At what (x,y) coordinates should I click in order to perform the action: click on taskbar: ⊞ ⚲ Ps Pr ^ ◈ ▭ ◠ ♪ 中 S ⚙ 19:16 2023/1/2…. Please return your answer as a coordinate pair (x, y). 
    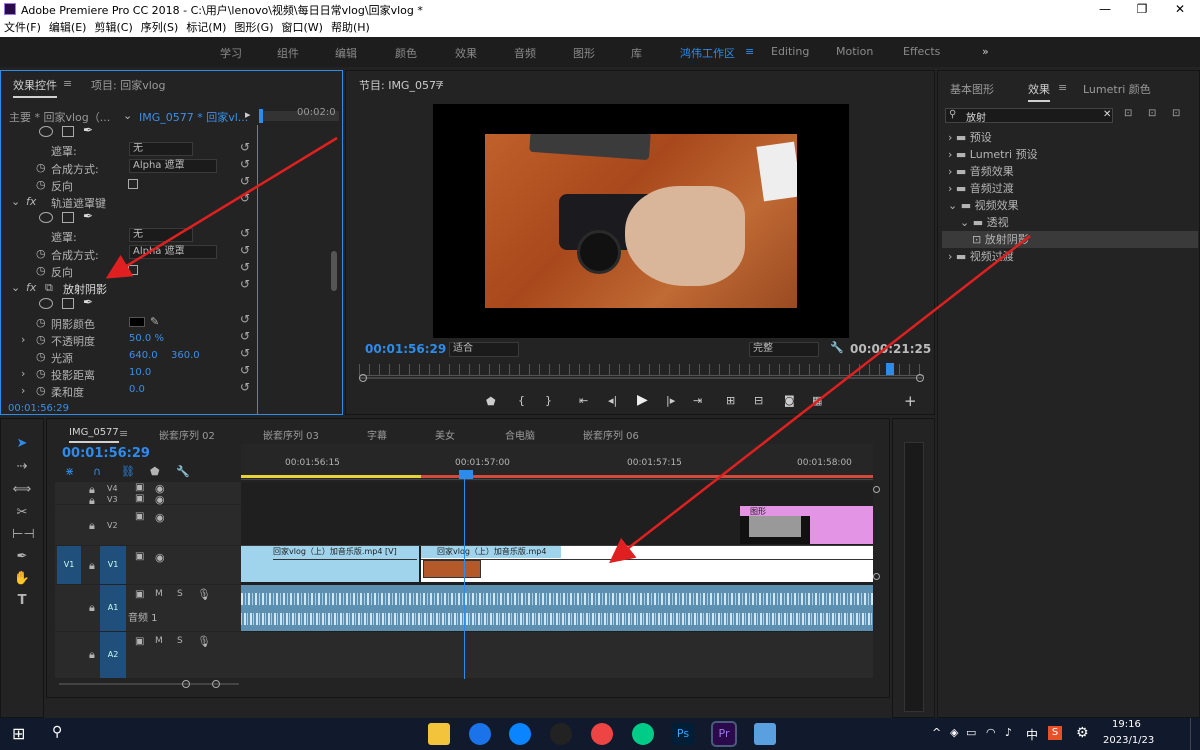
    Looking at the image, I should click on (600, 734).